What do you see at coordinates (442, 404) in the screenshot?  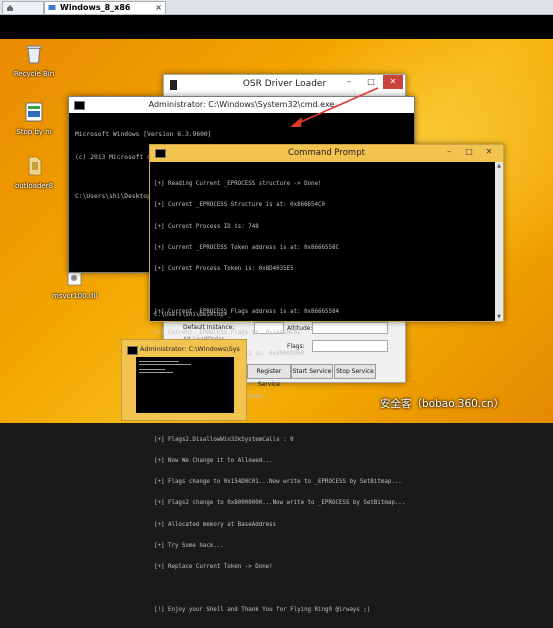 I see `watermark: 安全客（bobao.360.cn）` at bounding box center [442, 404].